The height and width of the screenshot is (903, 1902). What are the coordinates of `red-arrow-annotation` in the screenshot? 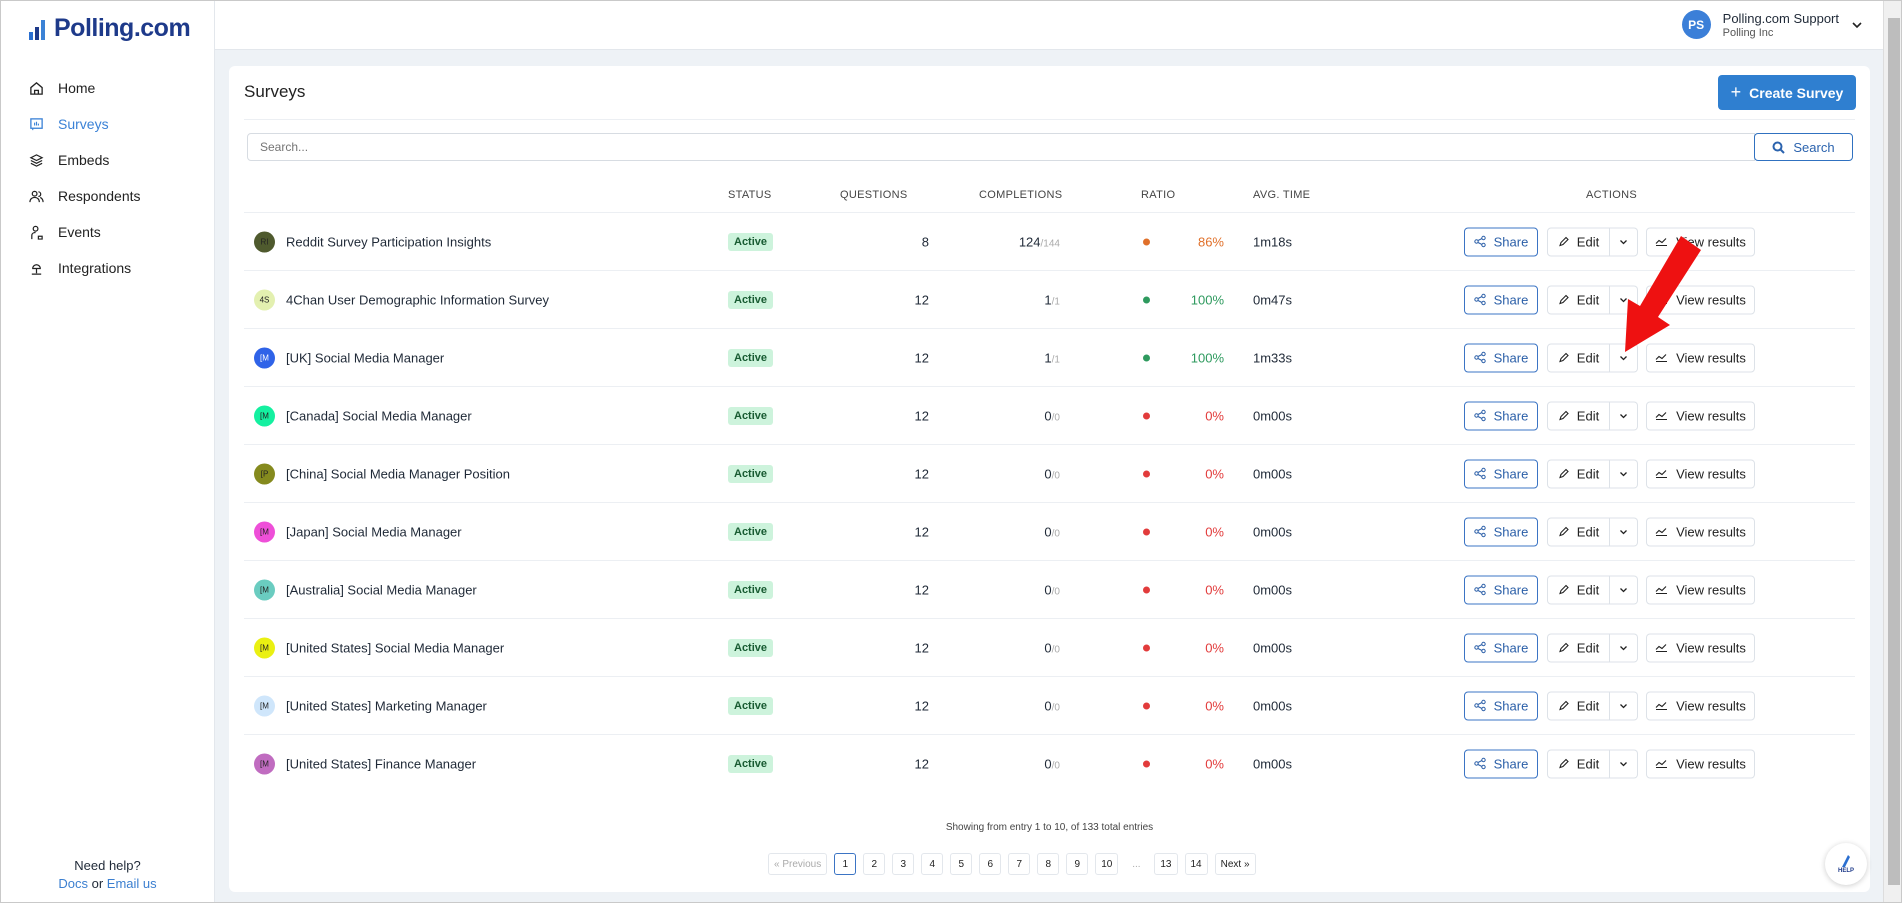 It's located at (1663, 294).